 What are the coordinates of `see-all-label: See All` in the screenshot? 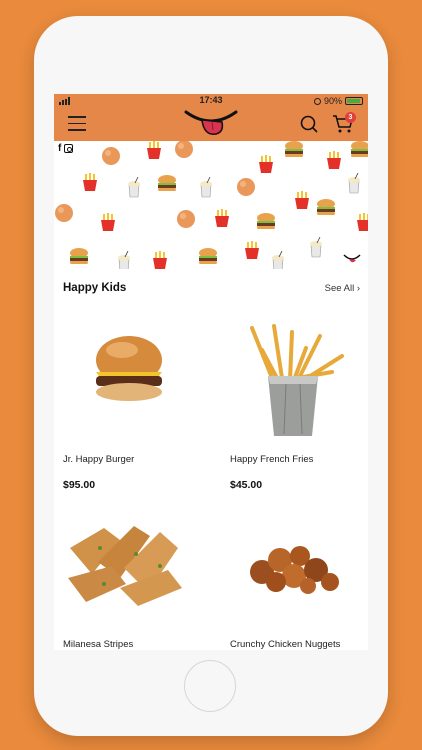 It's located at (339, 288).